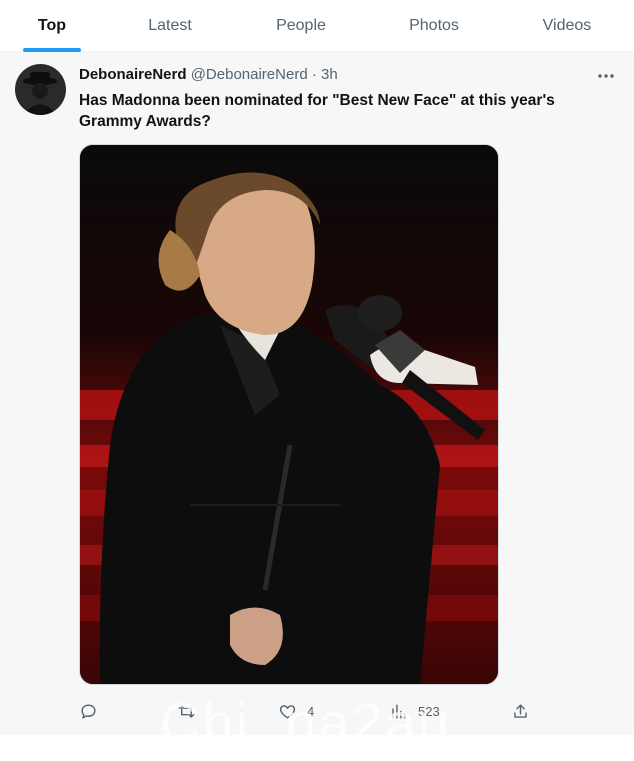 This screenshot has width=634, height=761. I want to click on tab-videos-label: Videos, so click(567, 25).